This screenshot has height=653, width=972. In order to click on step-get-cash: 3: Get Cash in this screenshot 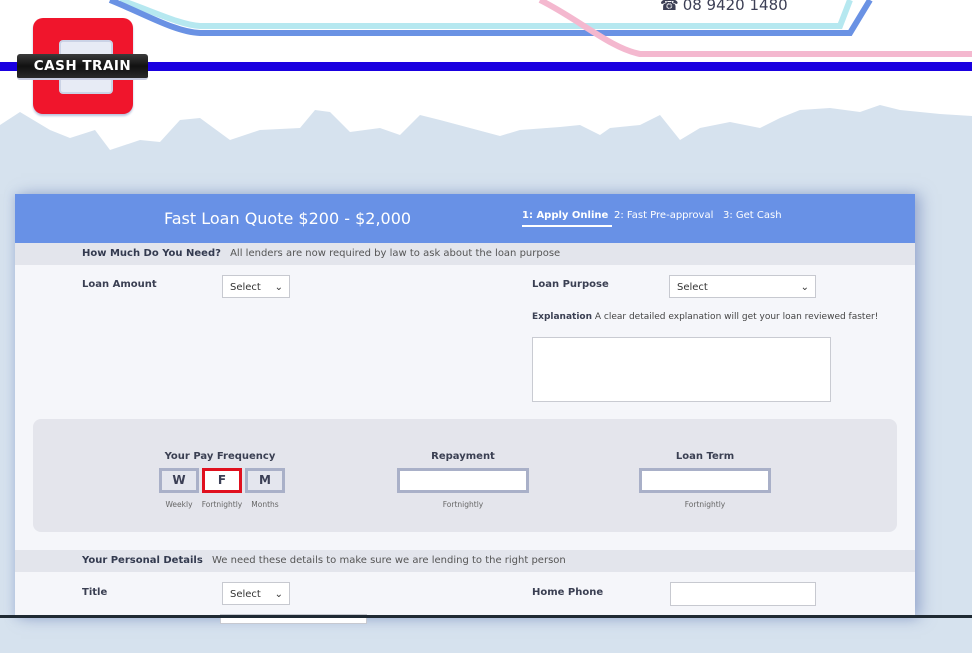, I will do `click(752, 215)`.